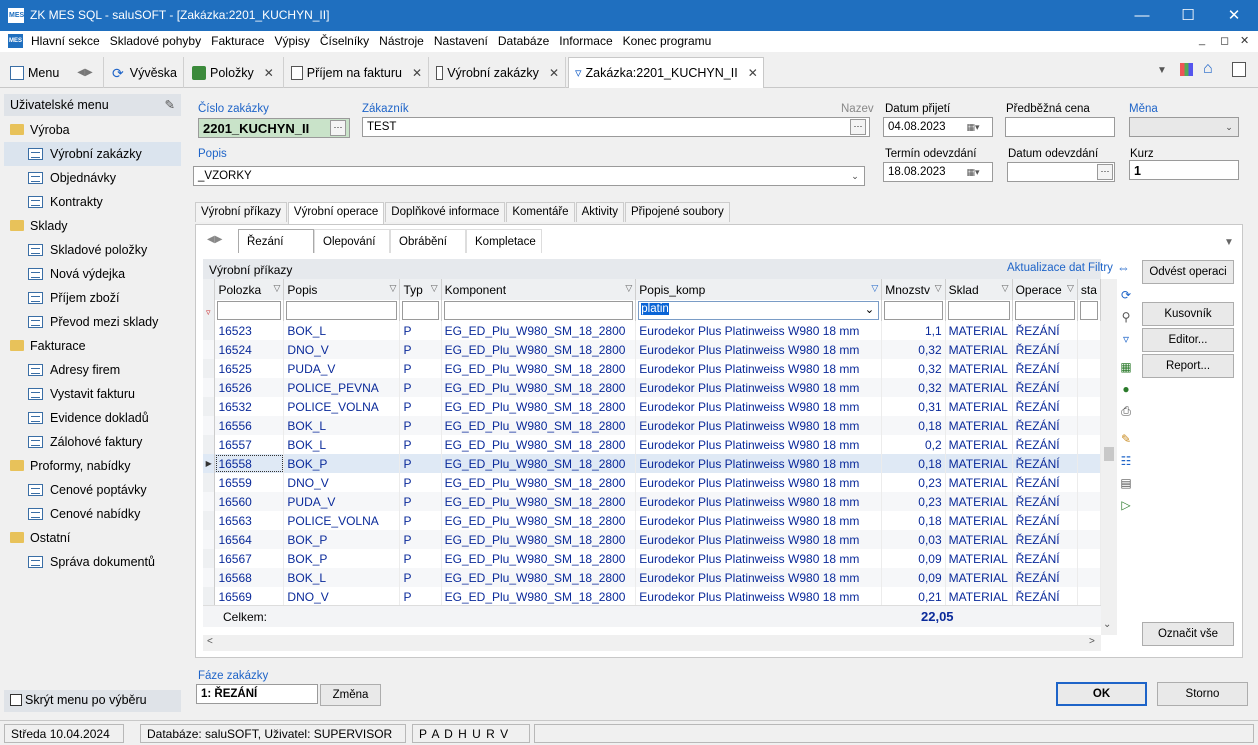 This screenshot has width=1258, height=745. I want to click on grid-cell: 0,18, so click(913, 425).